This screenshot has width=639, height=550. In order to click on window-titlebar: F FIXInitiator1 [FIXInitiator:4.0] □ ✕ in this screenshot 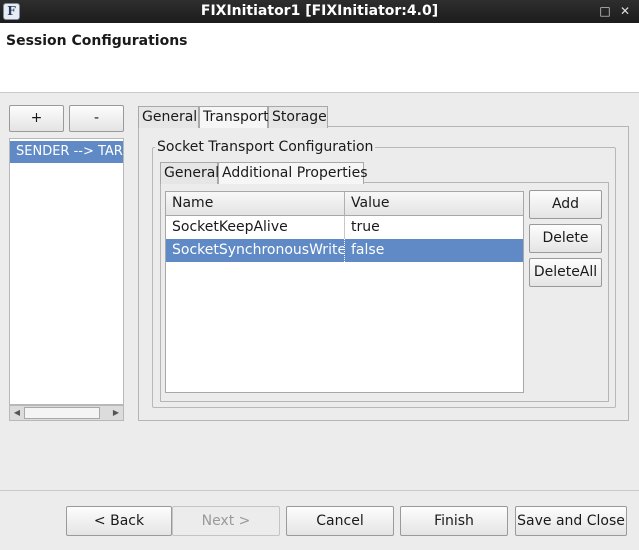, I will do `click(319, 11)`.